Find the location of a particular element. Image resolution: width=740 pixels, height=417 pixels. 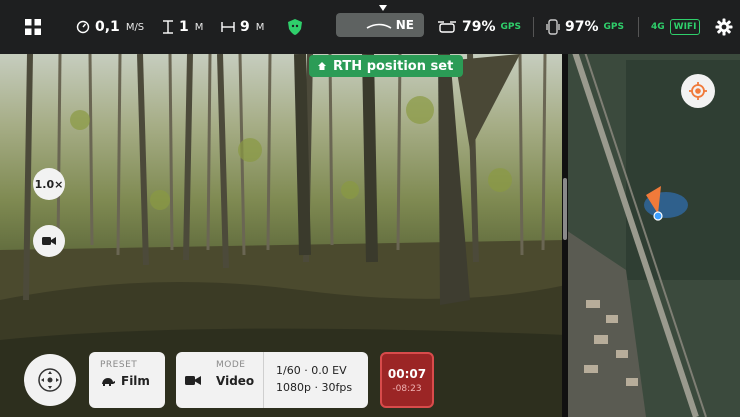

distance-unit: M is located at coordinates (260, 27).